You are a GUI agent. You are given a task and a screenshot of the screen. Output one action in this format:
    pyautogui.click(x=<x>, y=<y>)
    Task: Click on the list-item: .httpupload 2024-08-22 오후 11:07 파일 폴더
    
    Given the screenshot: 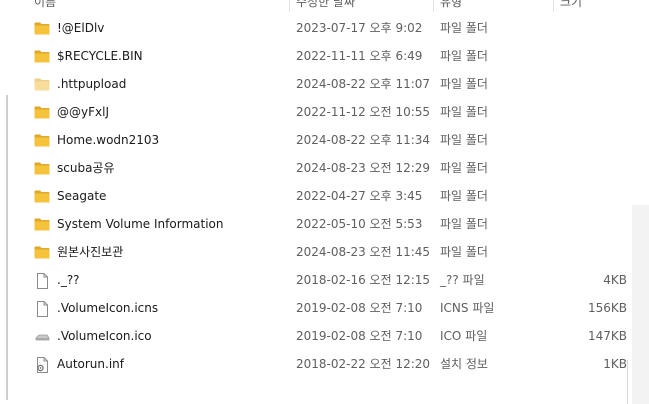 What is the action you would take?
    pyautogui.click(x=316, y=84)
    